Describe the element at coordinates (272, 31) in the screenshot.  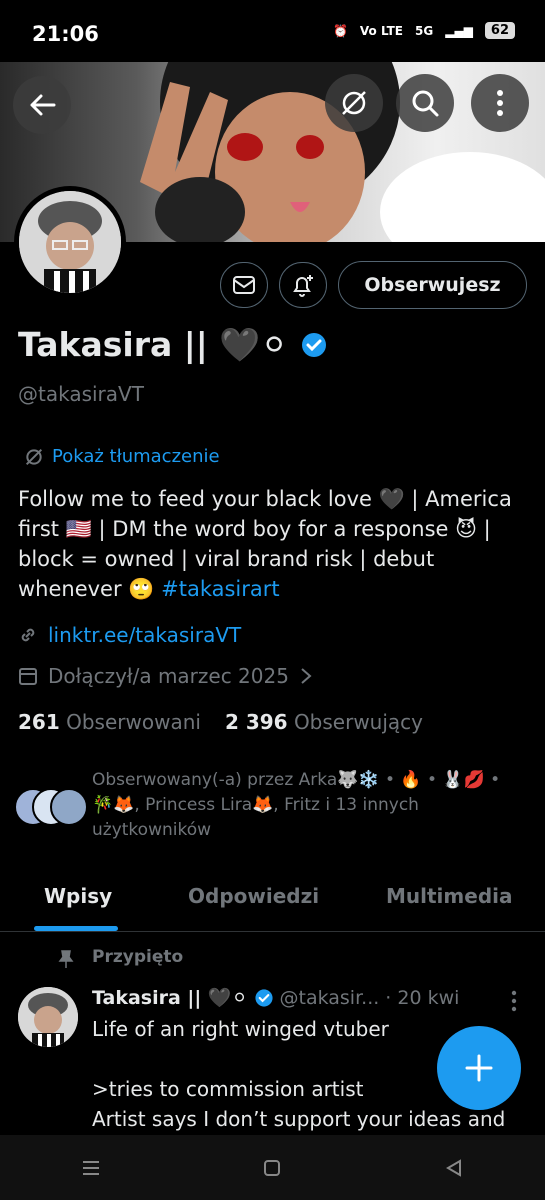
I see `status-bar: 21:06 ⏰ Vo LTE 5G ▂▄▆ 62` at that location.